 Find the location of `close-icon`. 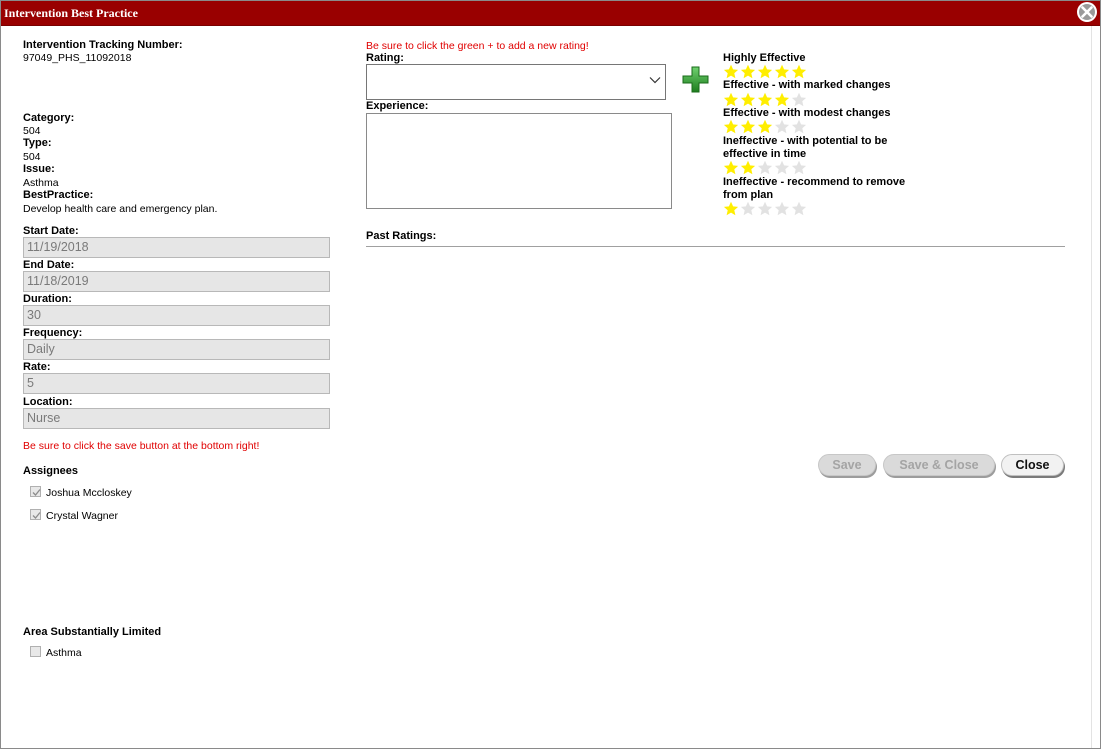

close-icon is located at coordinates (1087, 12).